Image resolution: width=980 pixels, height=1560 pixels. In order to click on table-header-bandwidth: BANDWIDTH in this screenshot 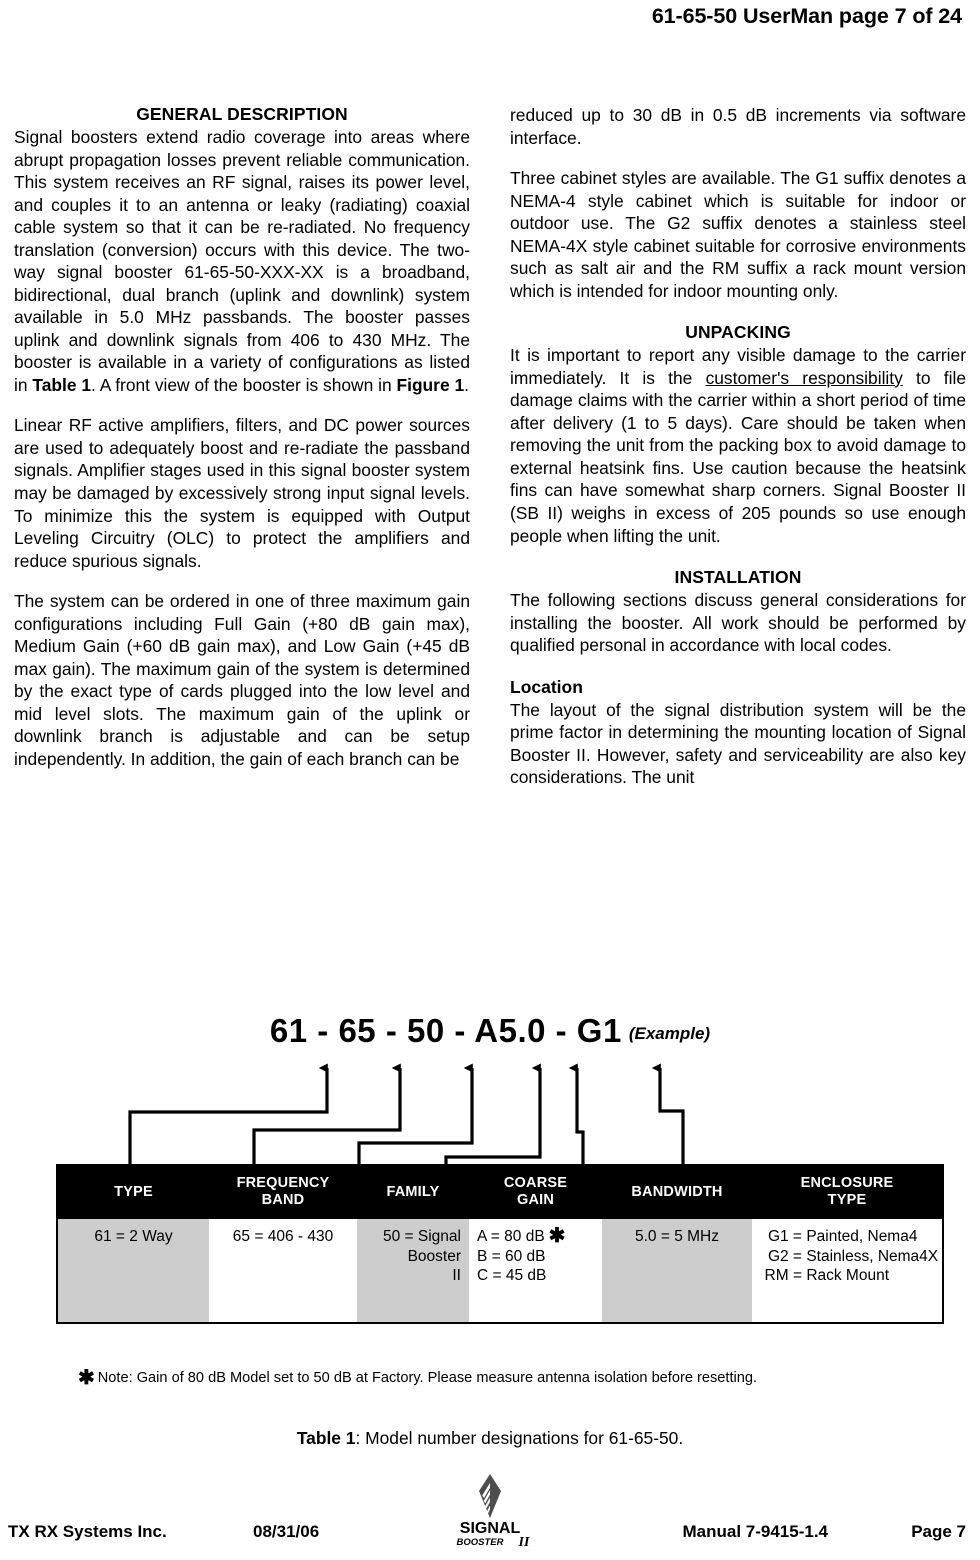, I will do `click(677, 1192)`.